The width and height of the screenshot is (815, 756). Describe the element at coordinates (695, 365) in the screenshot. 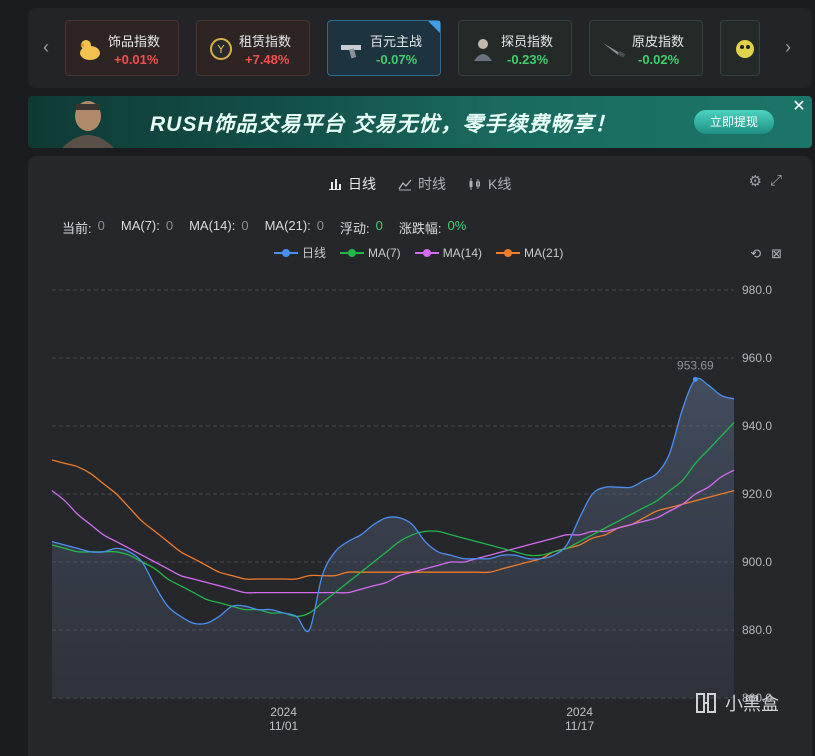

I see `max-label: 953.69` at that location.